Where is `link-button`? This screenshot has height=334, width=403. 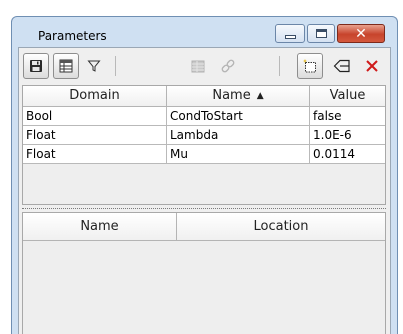
link-button is located at coordinates (228, 66).